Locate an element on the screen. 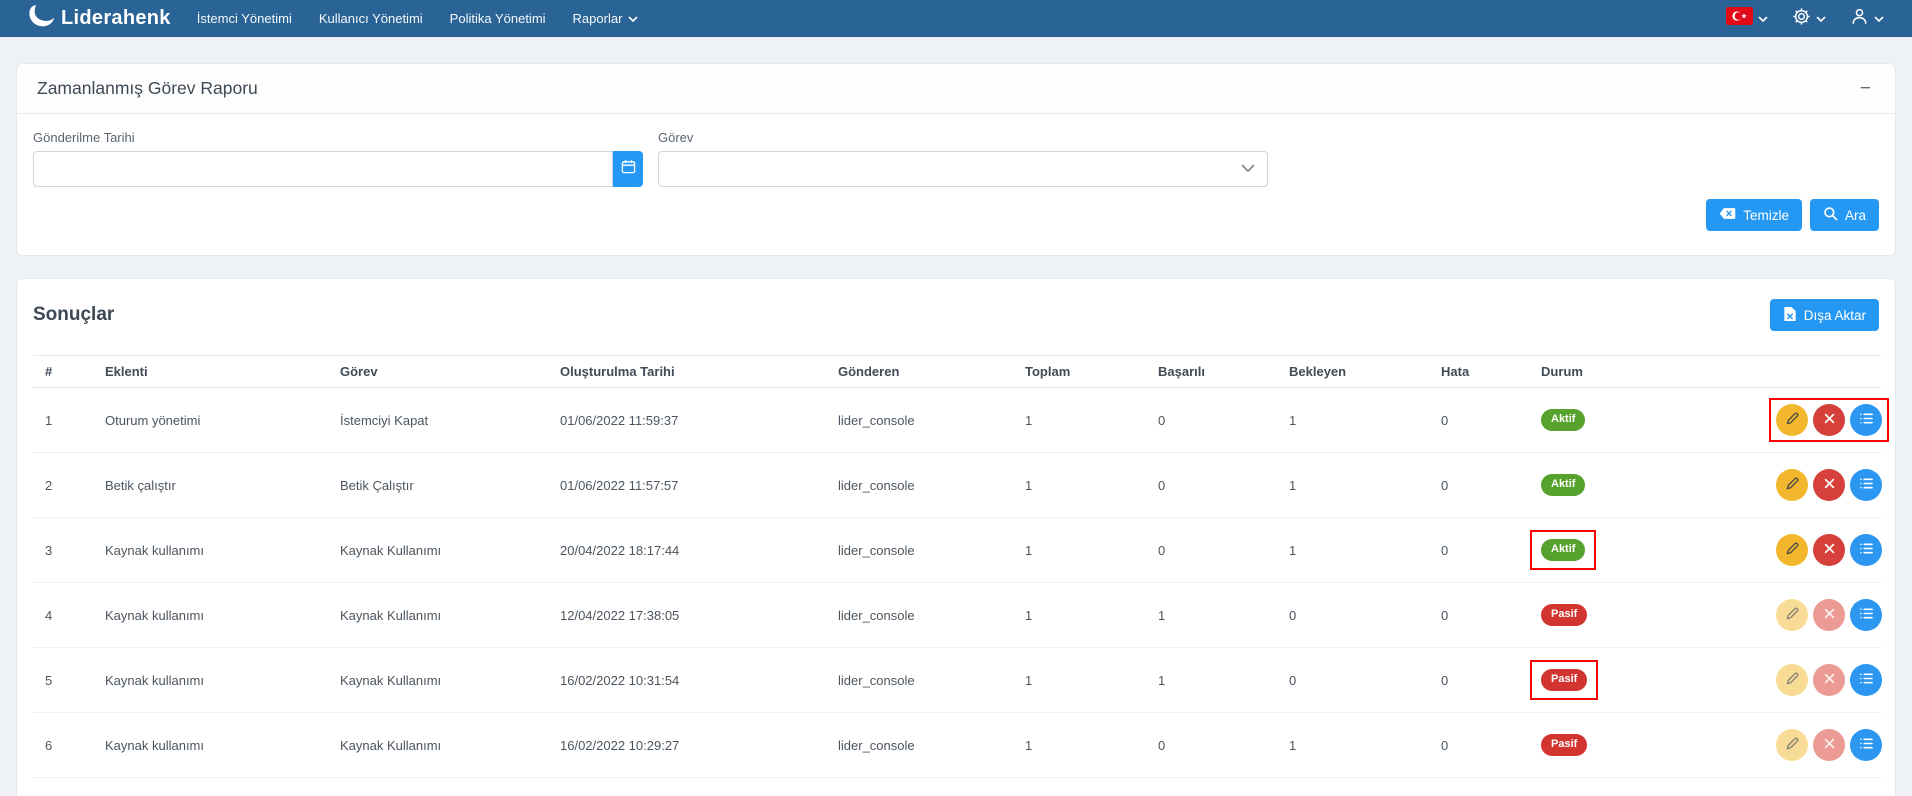  status-badge: Pasif is located at coordinates (1564, 615).